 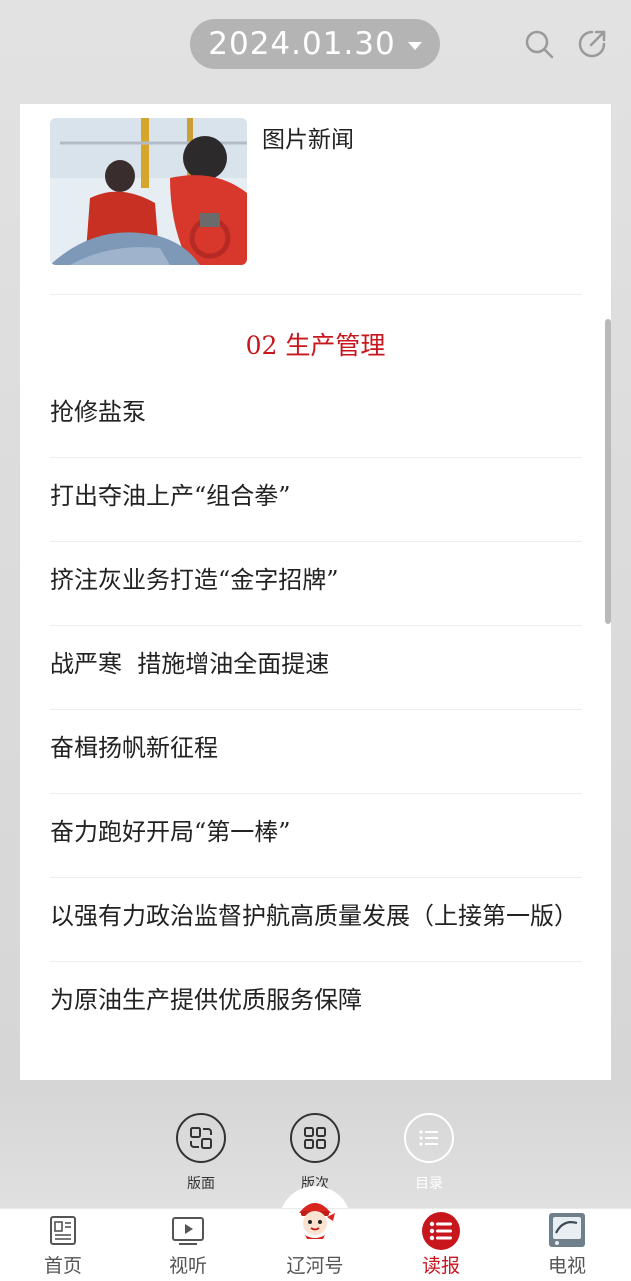 I want to click on tab-bar: 首页 视听 辽河号 读报 电视, so click(x=315, y=1242).